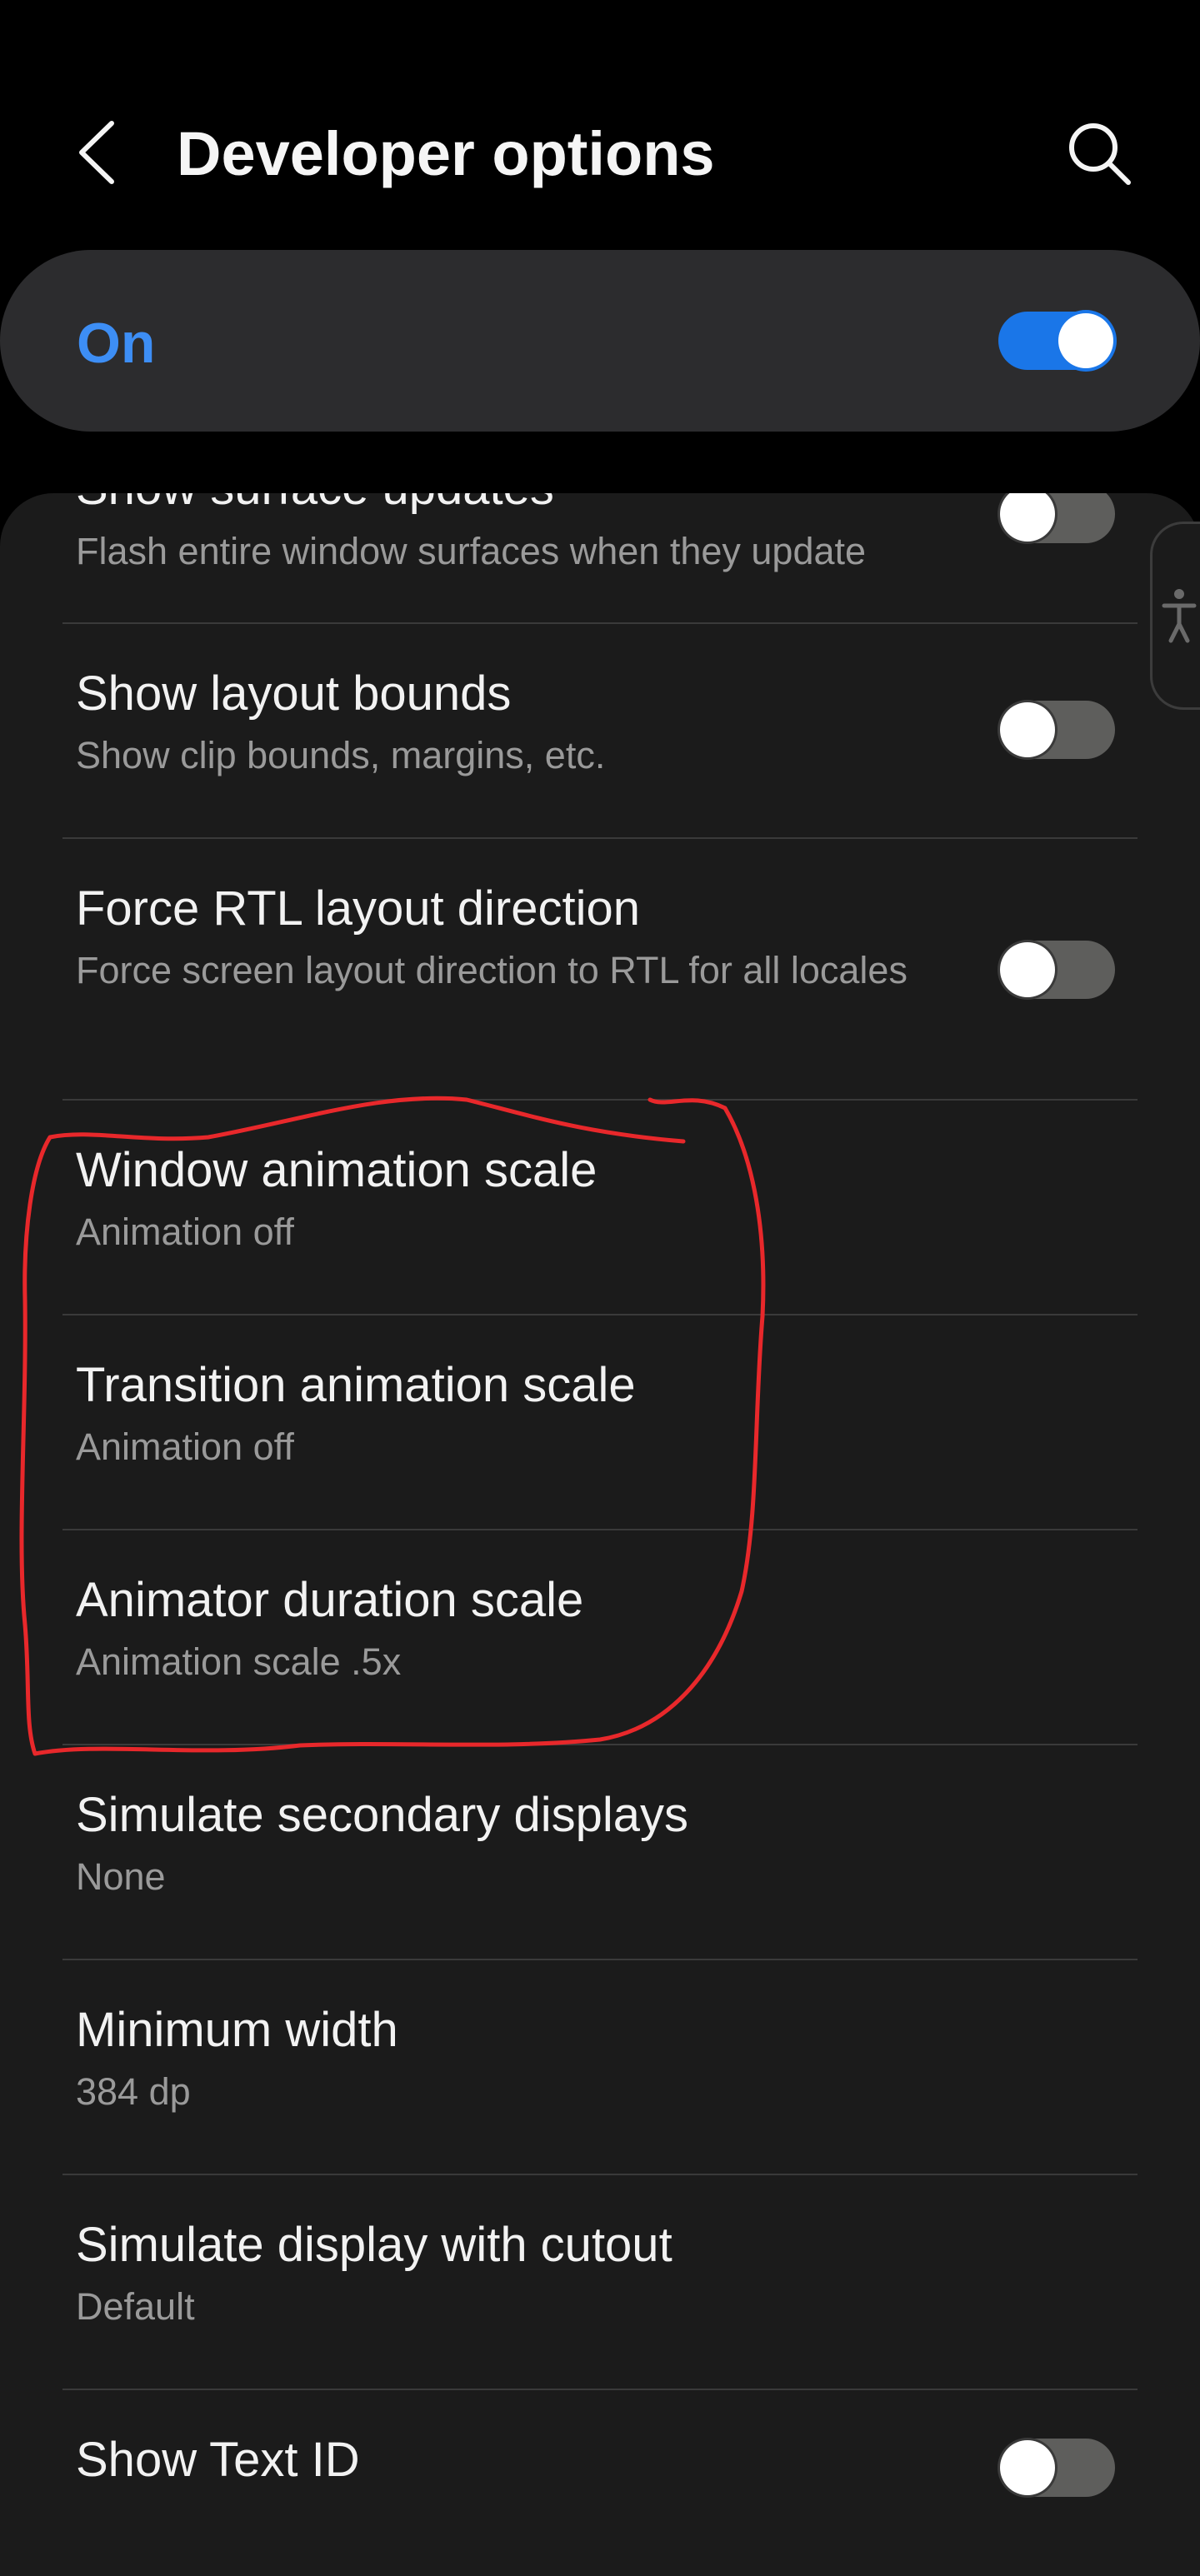 The image size is (1200, 2576). Describe the element at coordinates (330, 1600) in the screenshot. I see `setting-title: Animator duration scale` at that location.